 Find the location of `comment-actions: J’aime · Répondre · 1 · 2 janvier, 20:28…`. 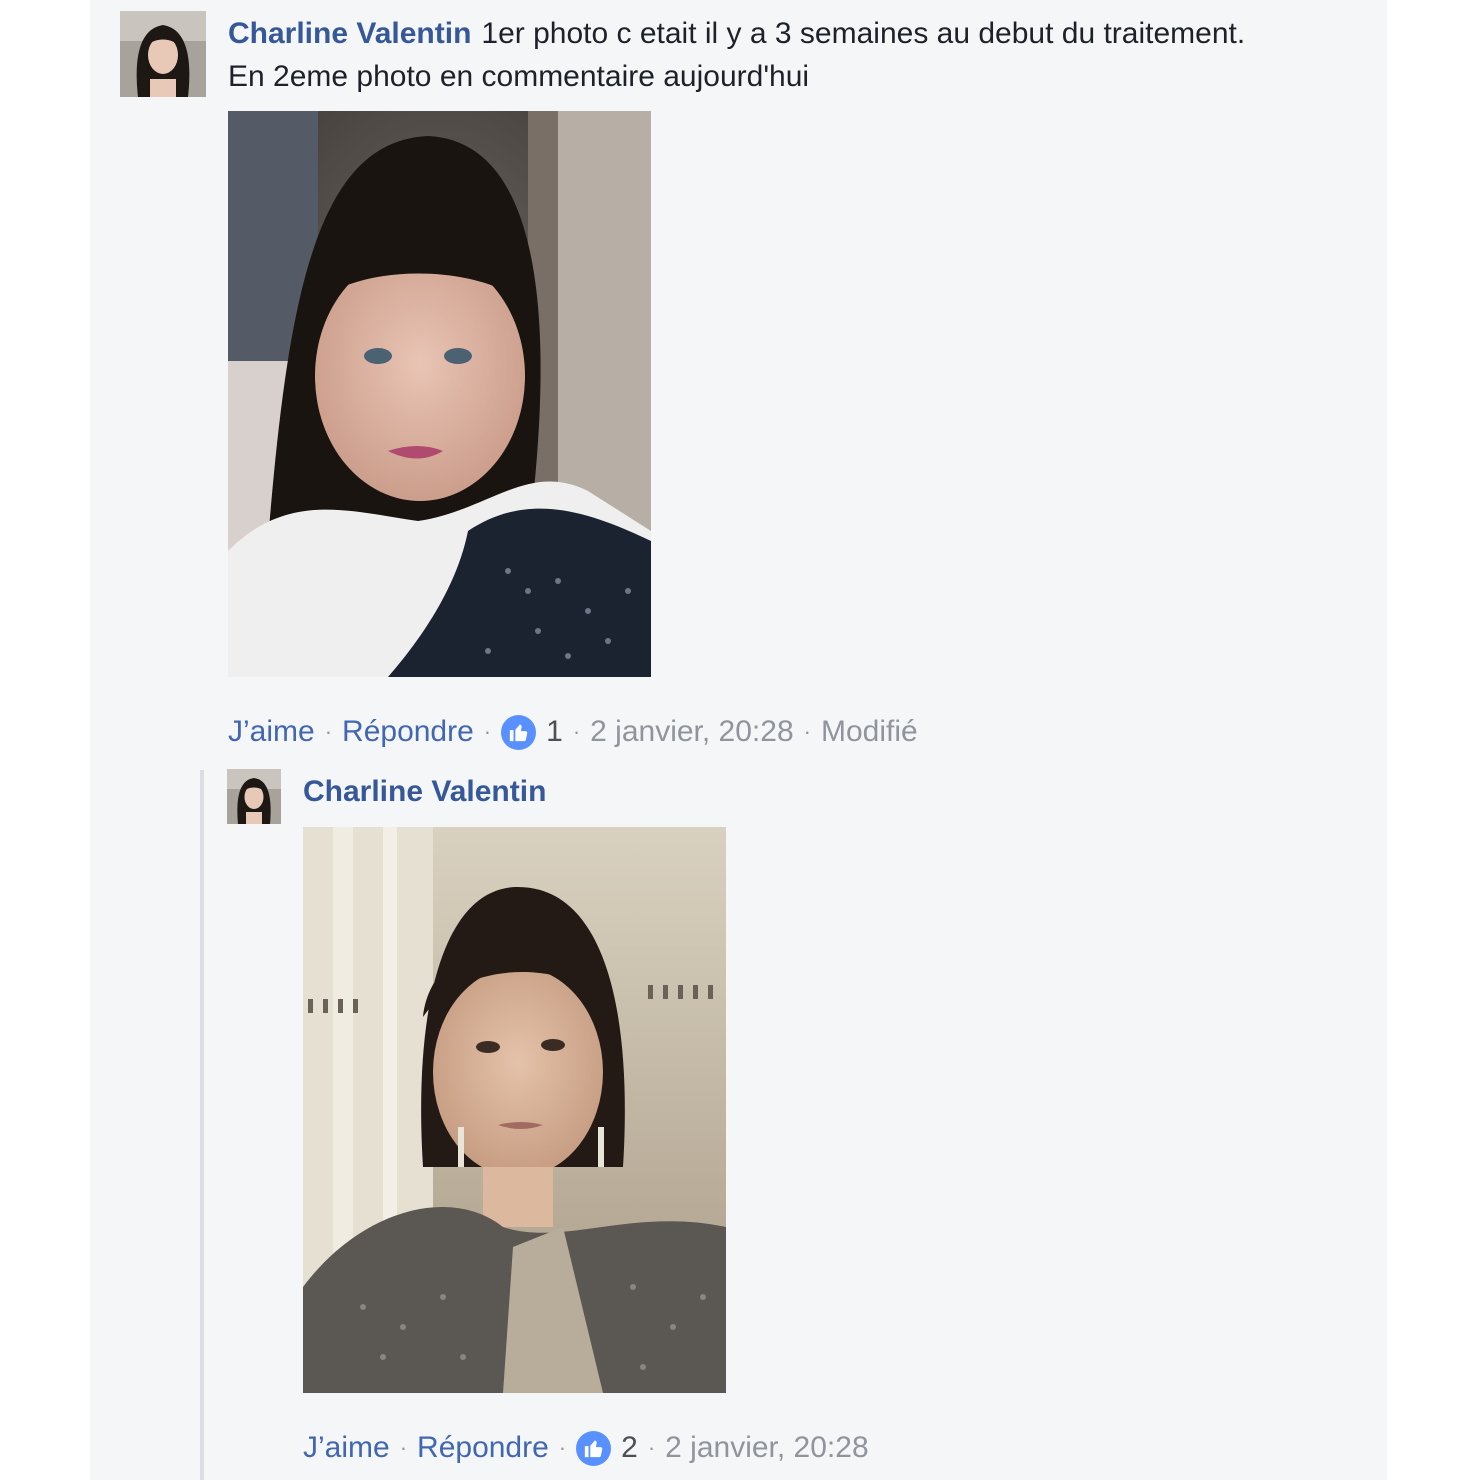

comment-actions: J’aime · Répondre · 1 · 2 janvier, 20:28… is located at coordinates (573, 732).